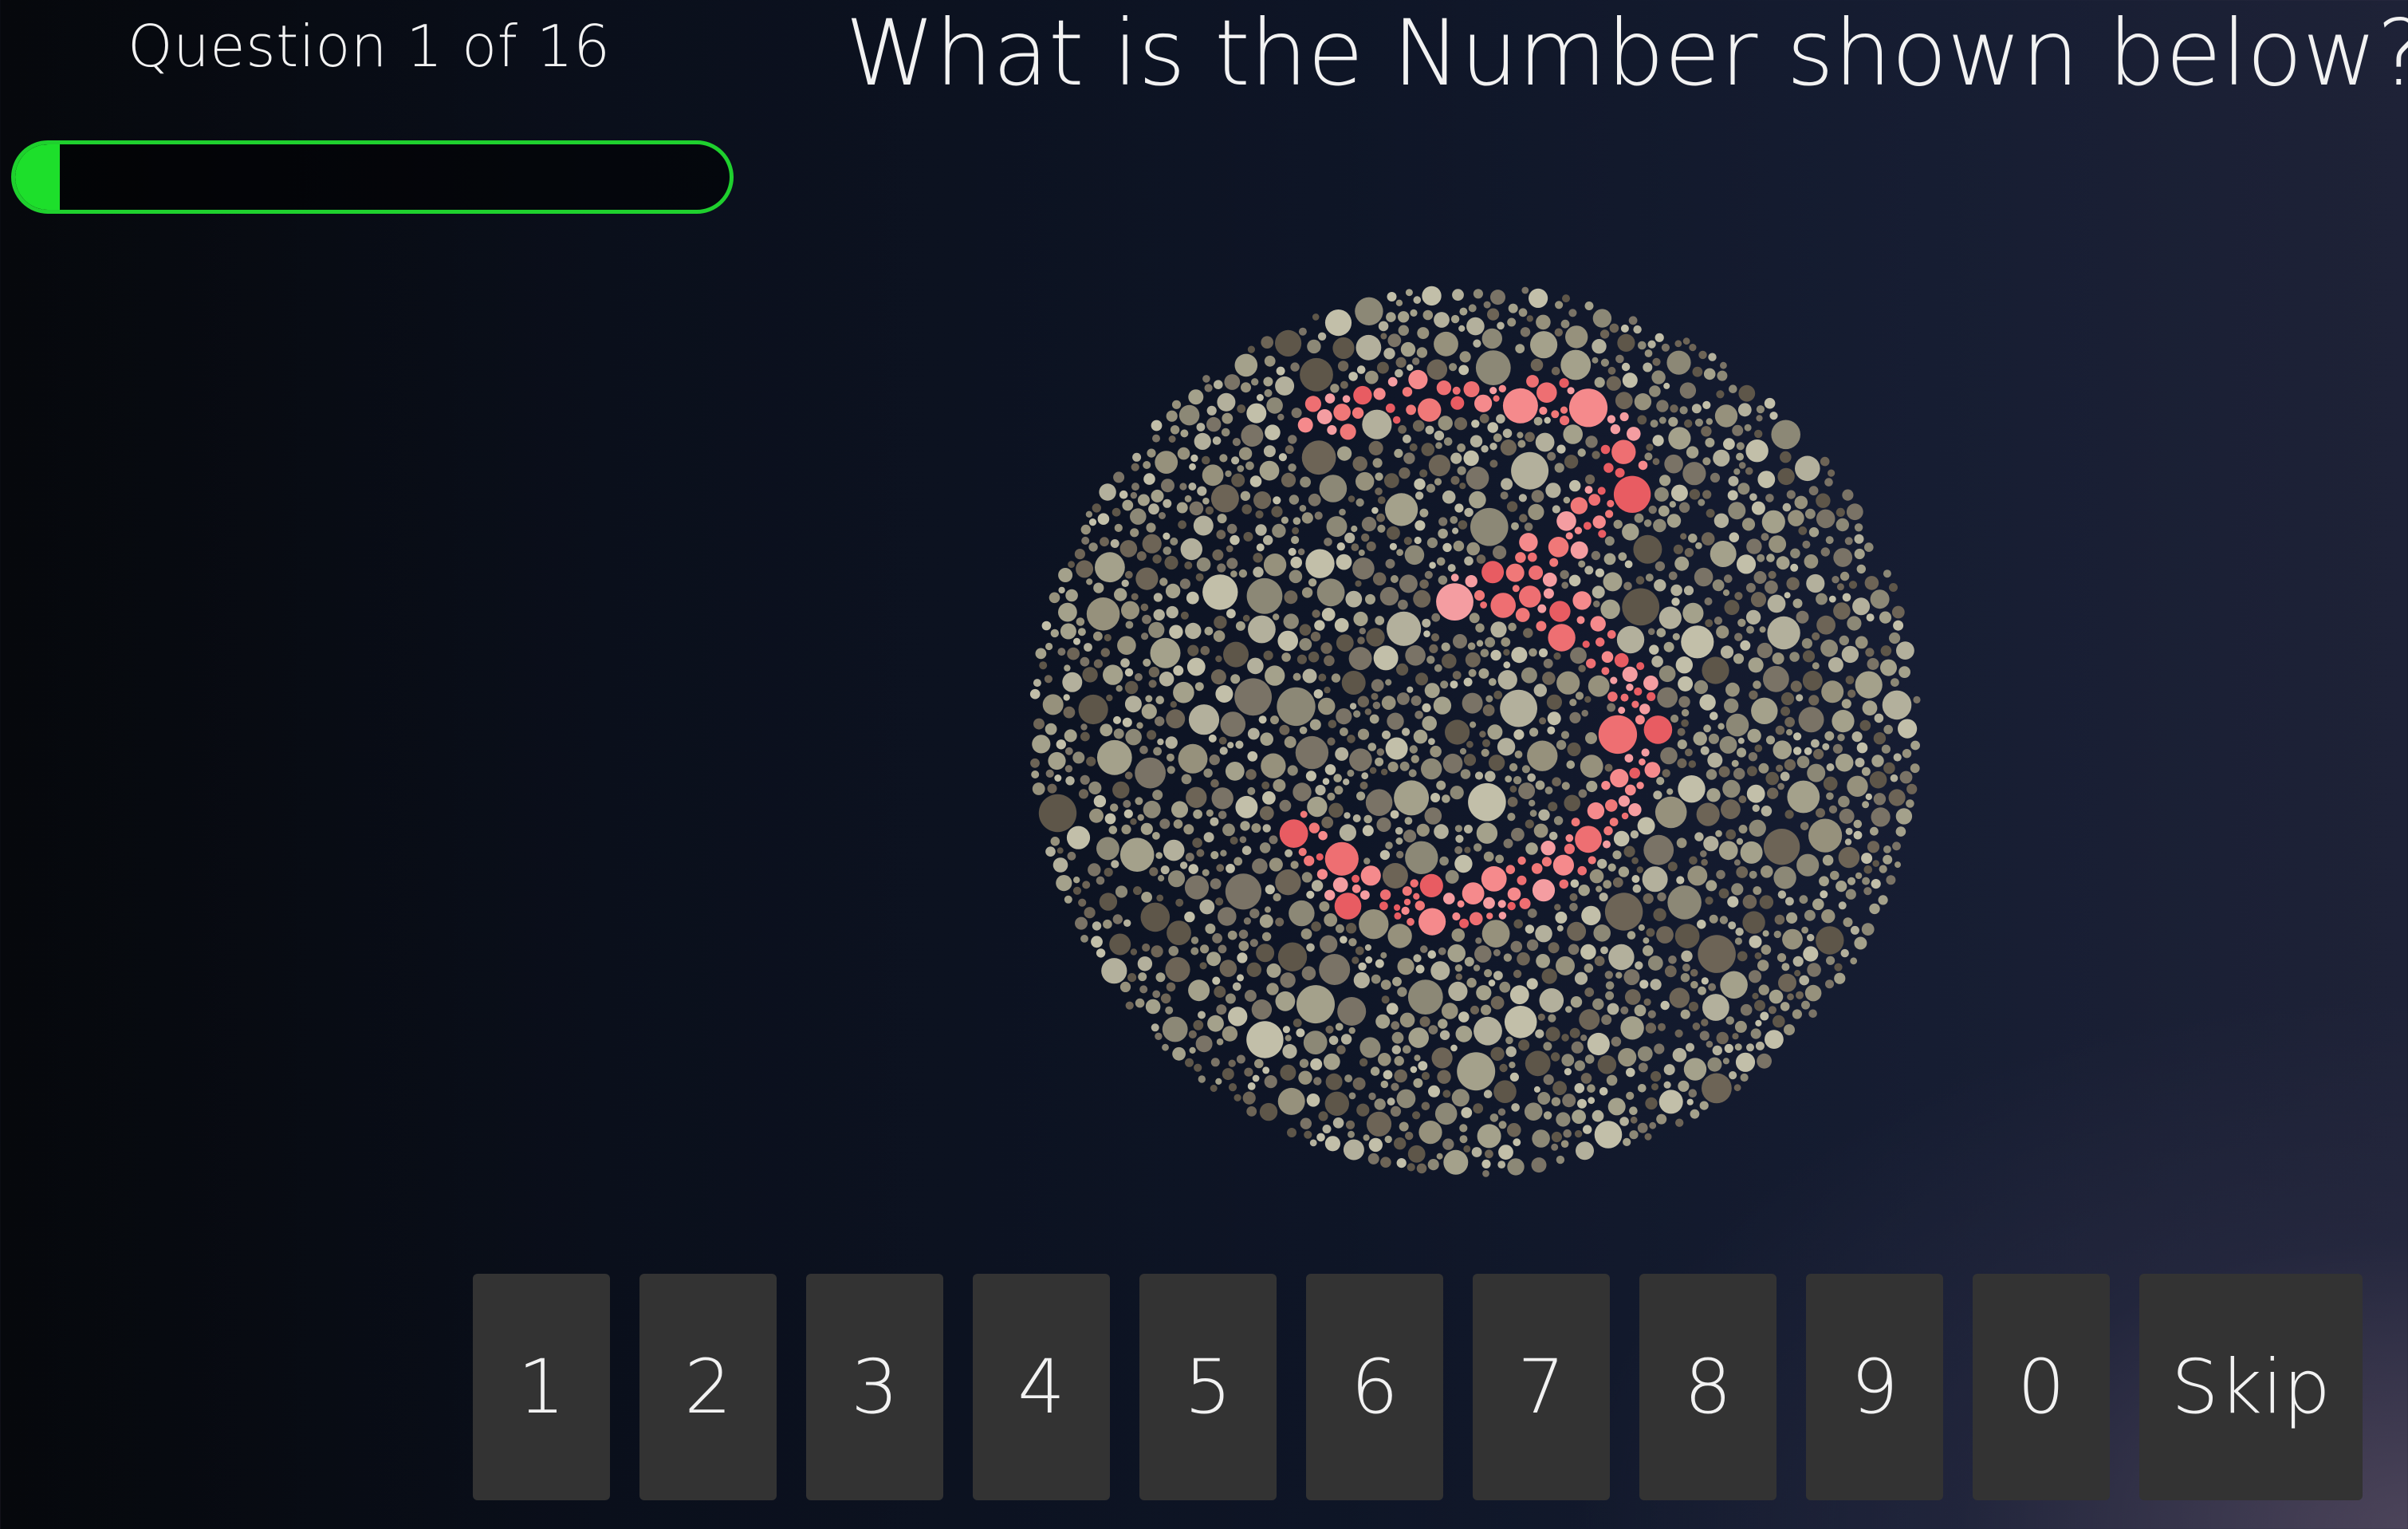 The width and height of the screenshot is (2408, 1529). I want to click on key-8-button: 8, so click(1707, 1387).